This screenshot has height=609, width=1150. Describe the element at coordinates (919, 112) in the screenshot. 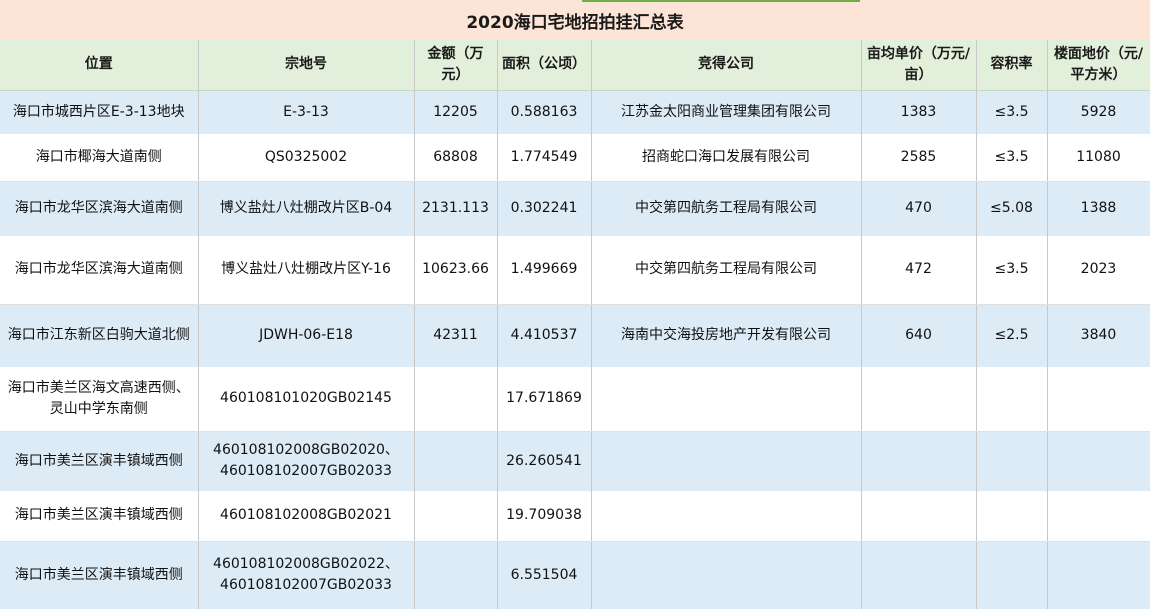

I see `cell-price-per-mu: 1383` at that location.